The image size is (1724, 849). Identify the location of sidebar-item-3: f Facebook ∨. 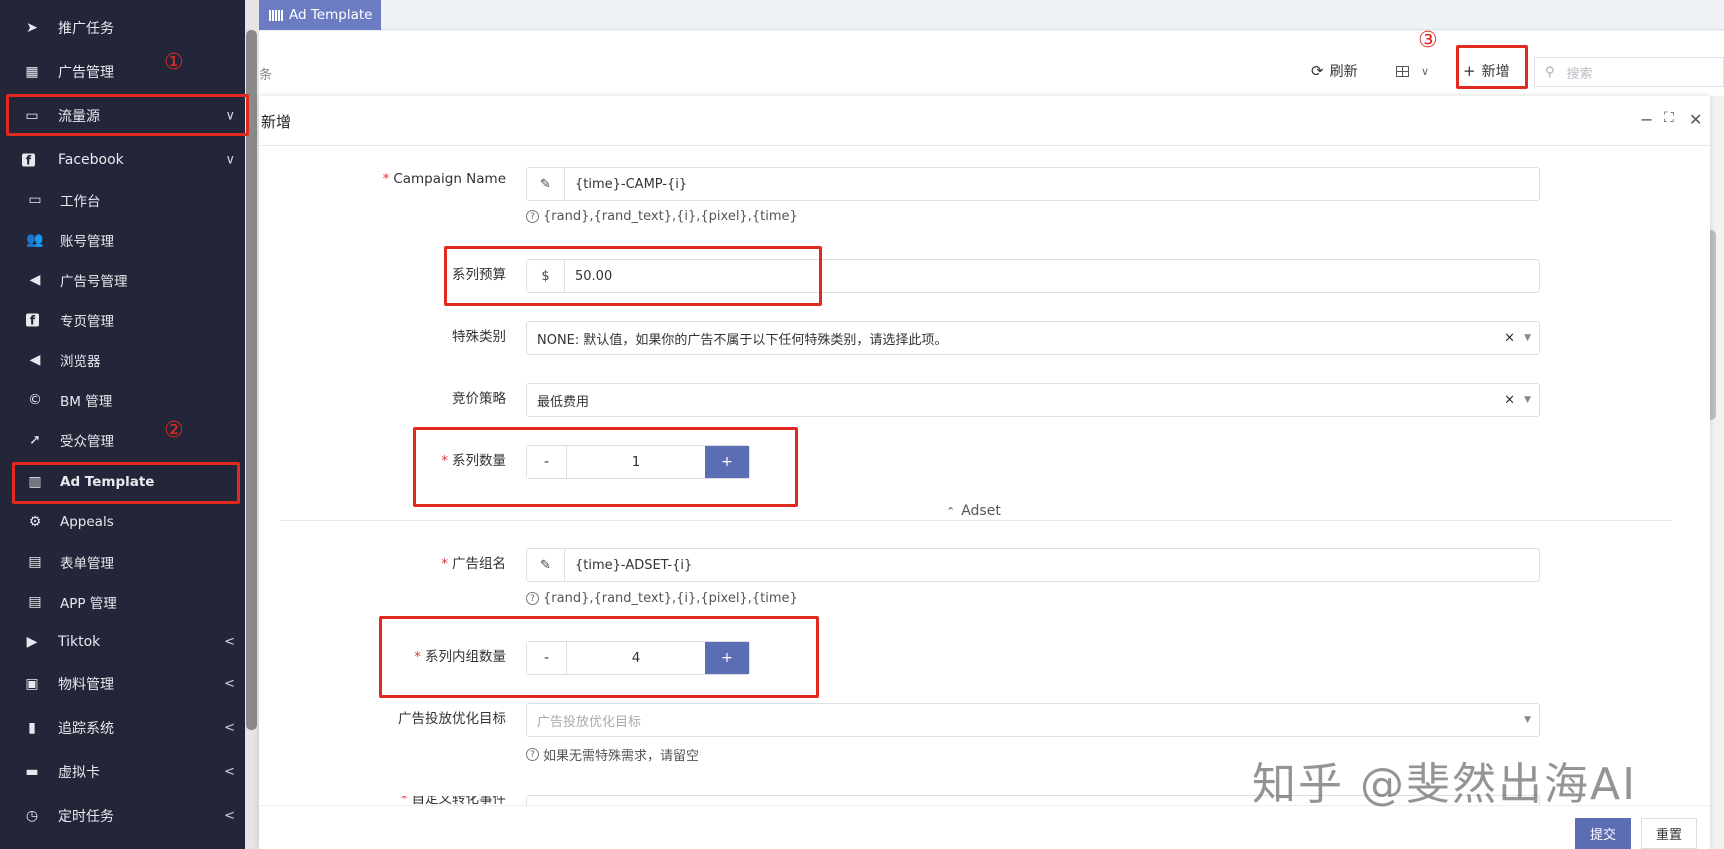
(122, 160).